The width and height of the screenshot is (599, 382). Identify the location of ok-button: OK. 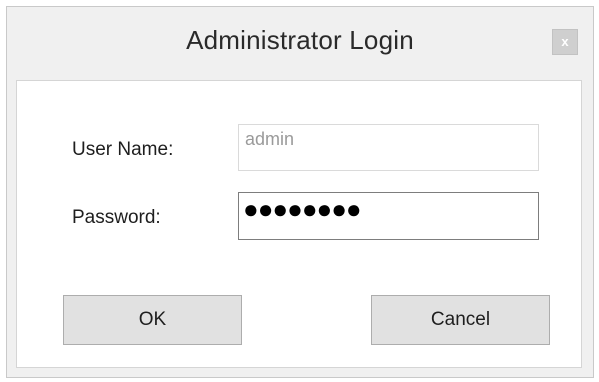
(152, 320).